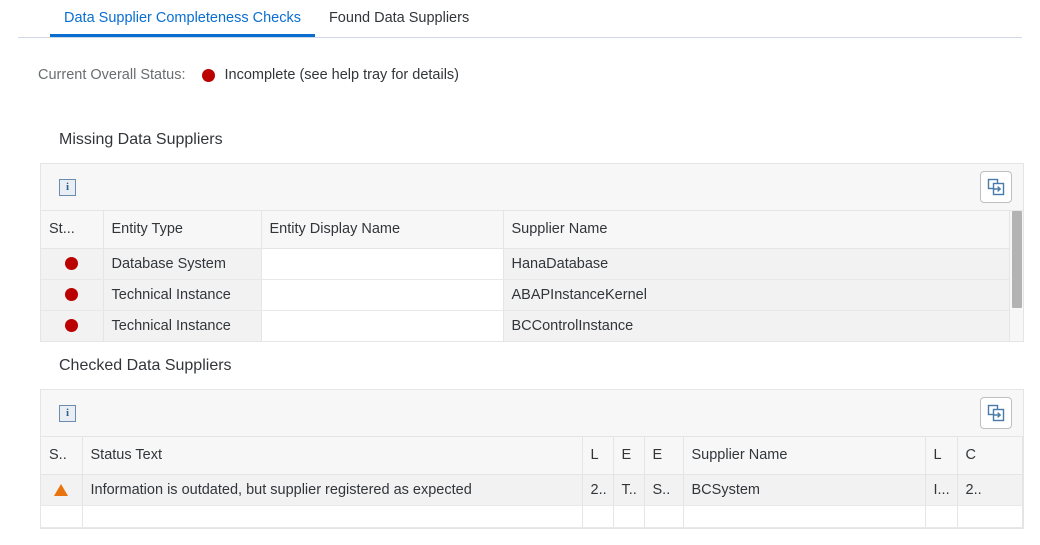 This screenshot has width=1040, height=545. What do you see at coordinates (598, 490) in the screenshot?
I see `cell-l1: 2..` at bounding box center [598, 490].